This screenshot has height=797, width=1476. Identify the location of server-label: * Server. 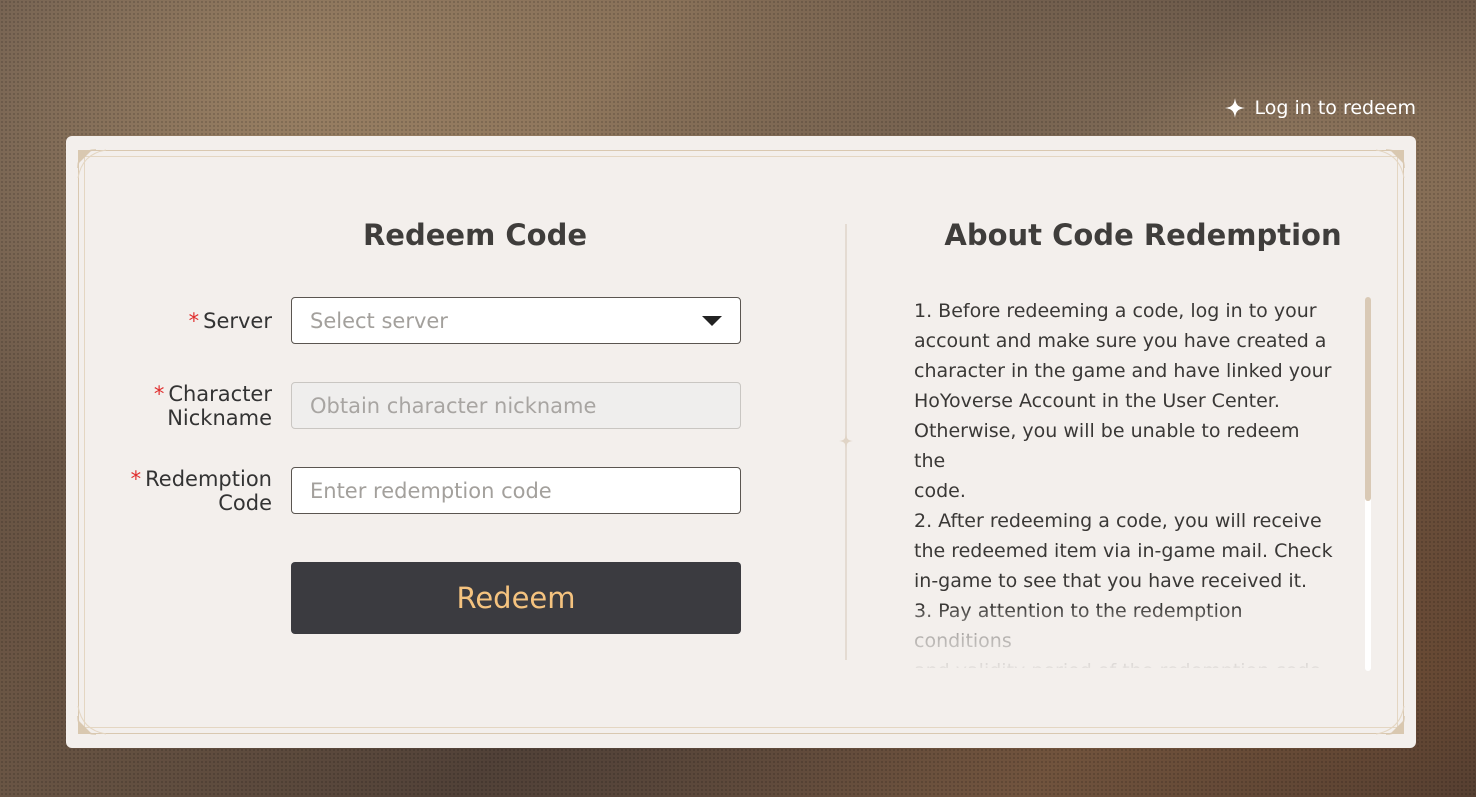
(230, 321).